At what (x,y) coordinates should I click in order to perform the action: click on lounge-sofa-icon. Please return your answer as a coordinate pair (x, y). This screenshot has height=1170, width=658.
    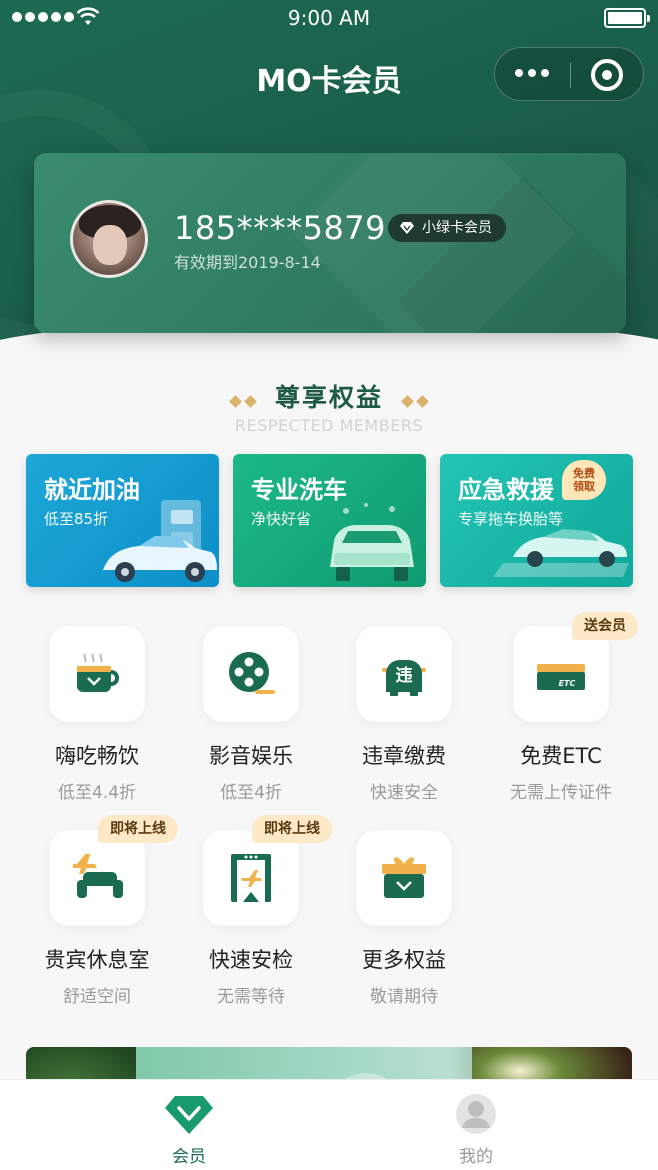
    Looking at the image, I should click on (98, 876).